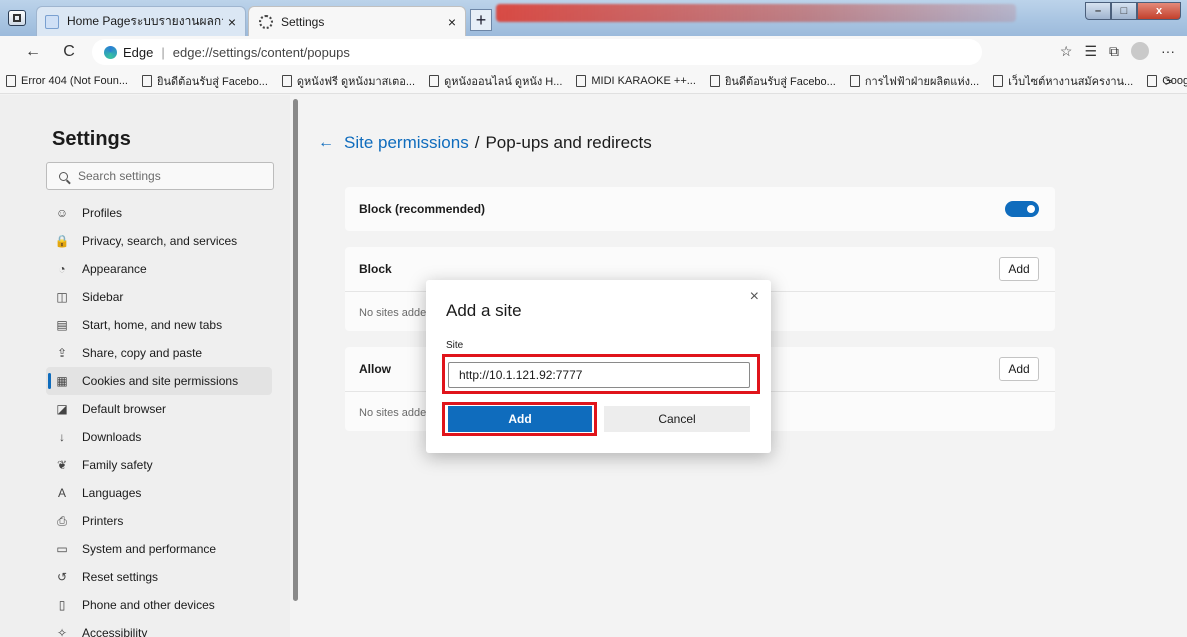  What do you see at coordinates (1140, 51) in the screenshot?
I see `profile-avatar-icon` at bounding box center [1140, 51].